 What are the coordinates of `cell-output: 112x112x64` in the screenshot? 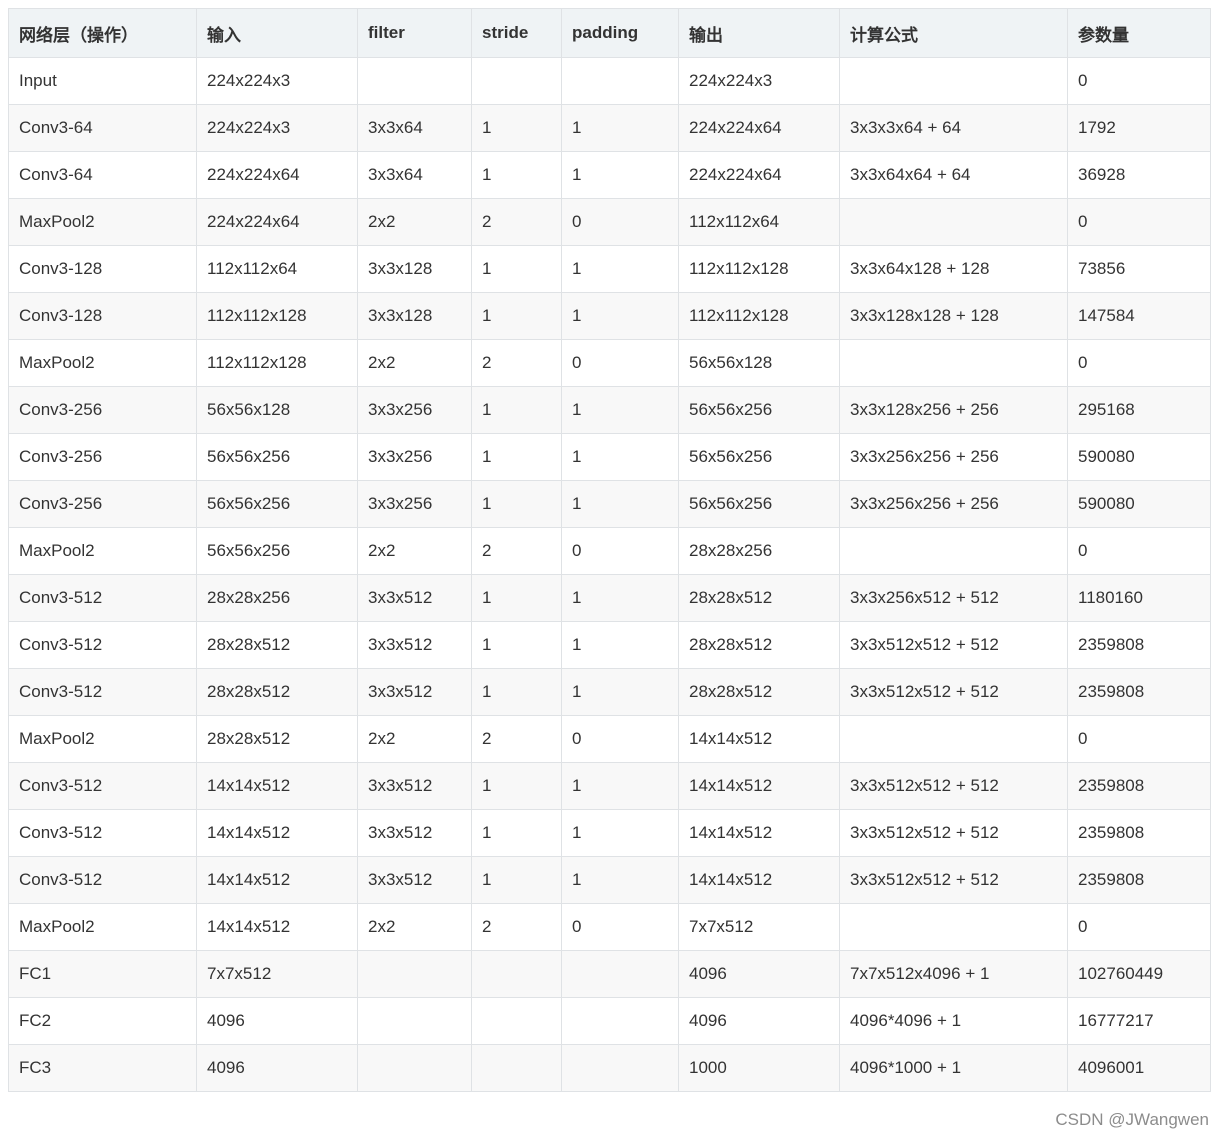 It's located at (759, 222).